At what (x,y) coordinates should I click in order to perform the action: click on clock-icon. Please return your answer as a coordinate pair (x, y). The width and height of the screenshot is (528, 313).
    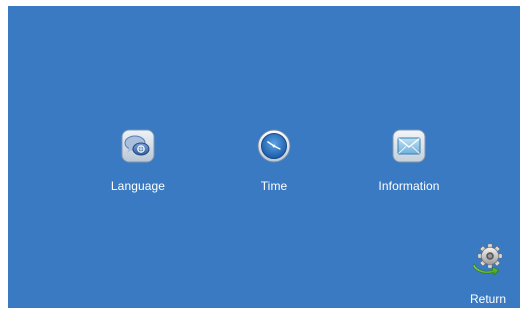
    Looking at the image, I should click on (274, 146).